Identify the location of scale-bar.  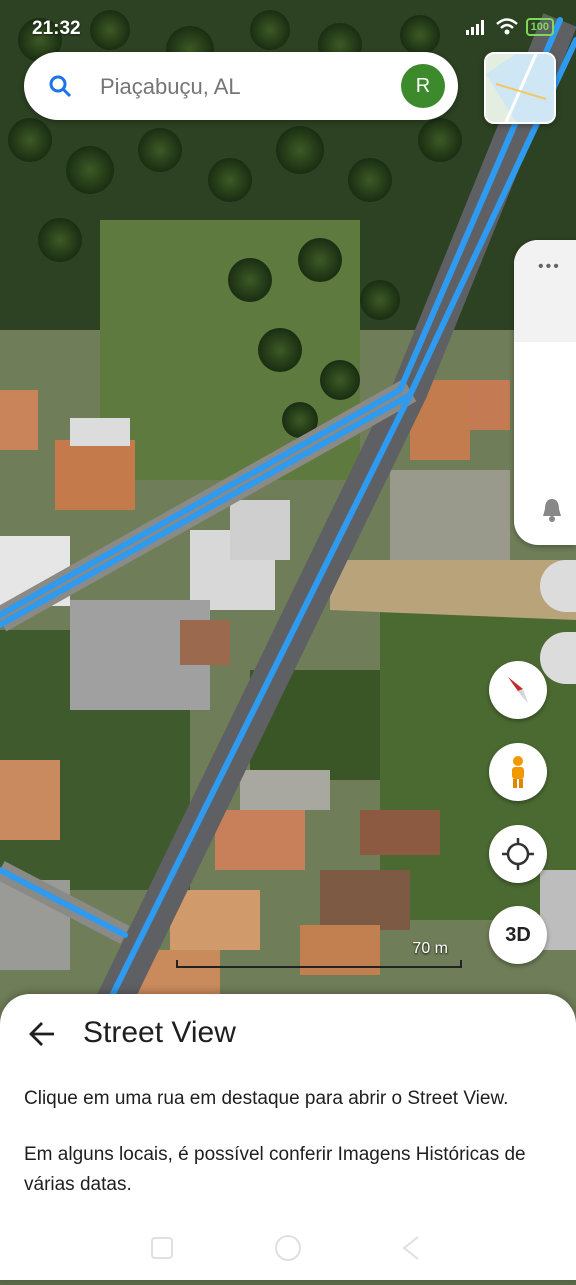
(319, 964).